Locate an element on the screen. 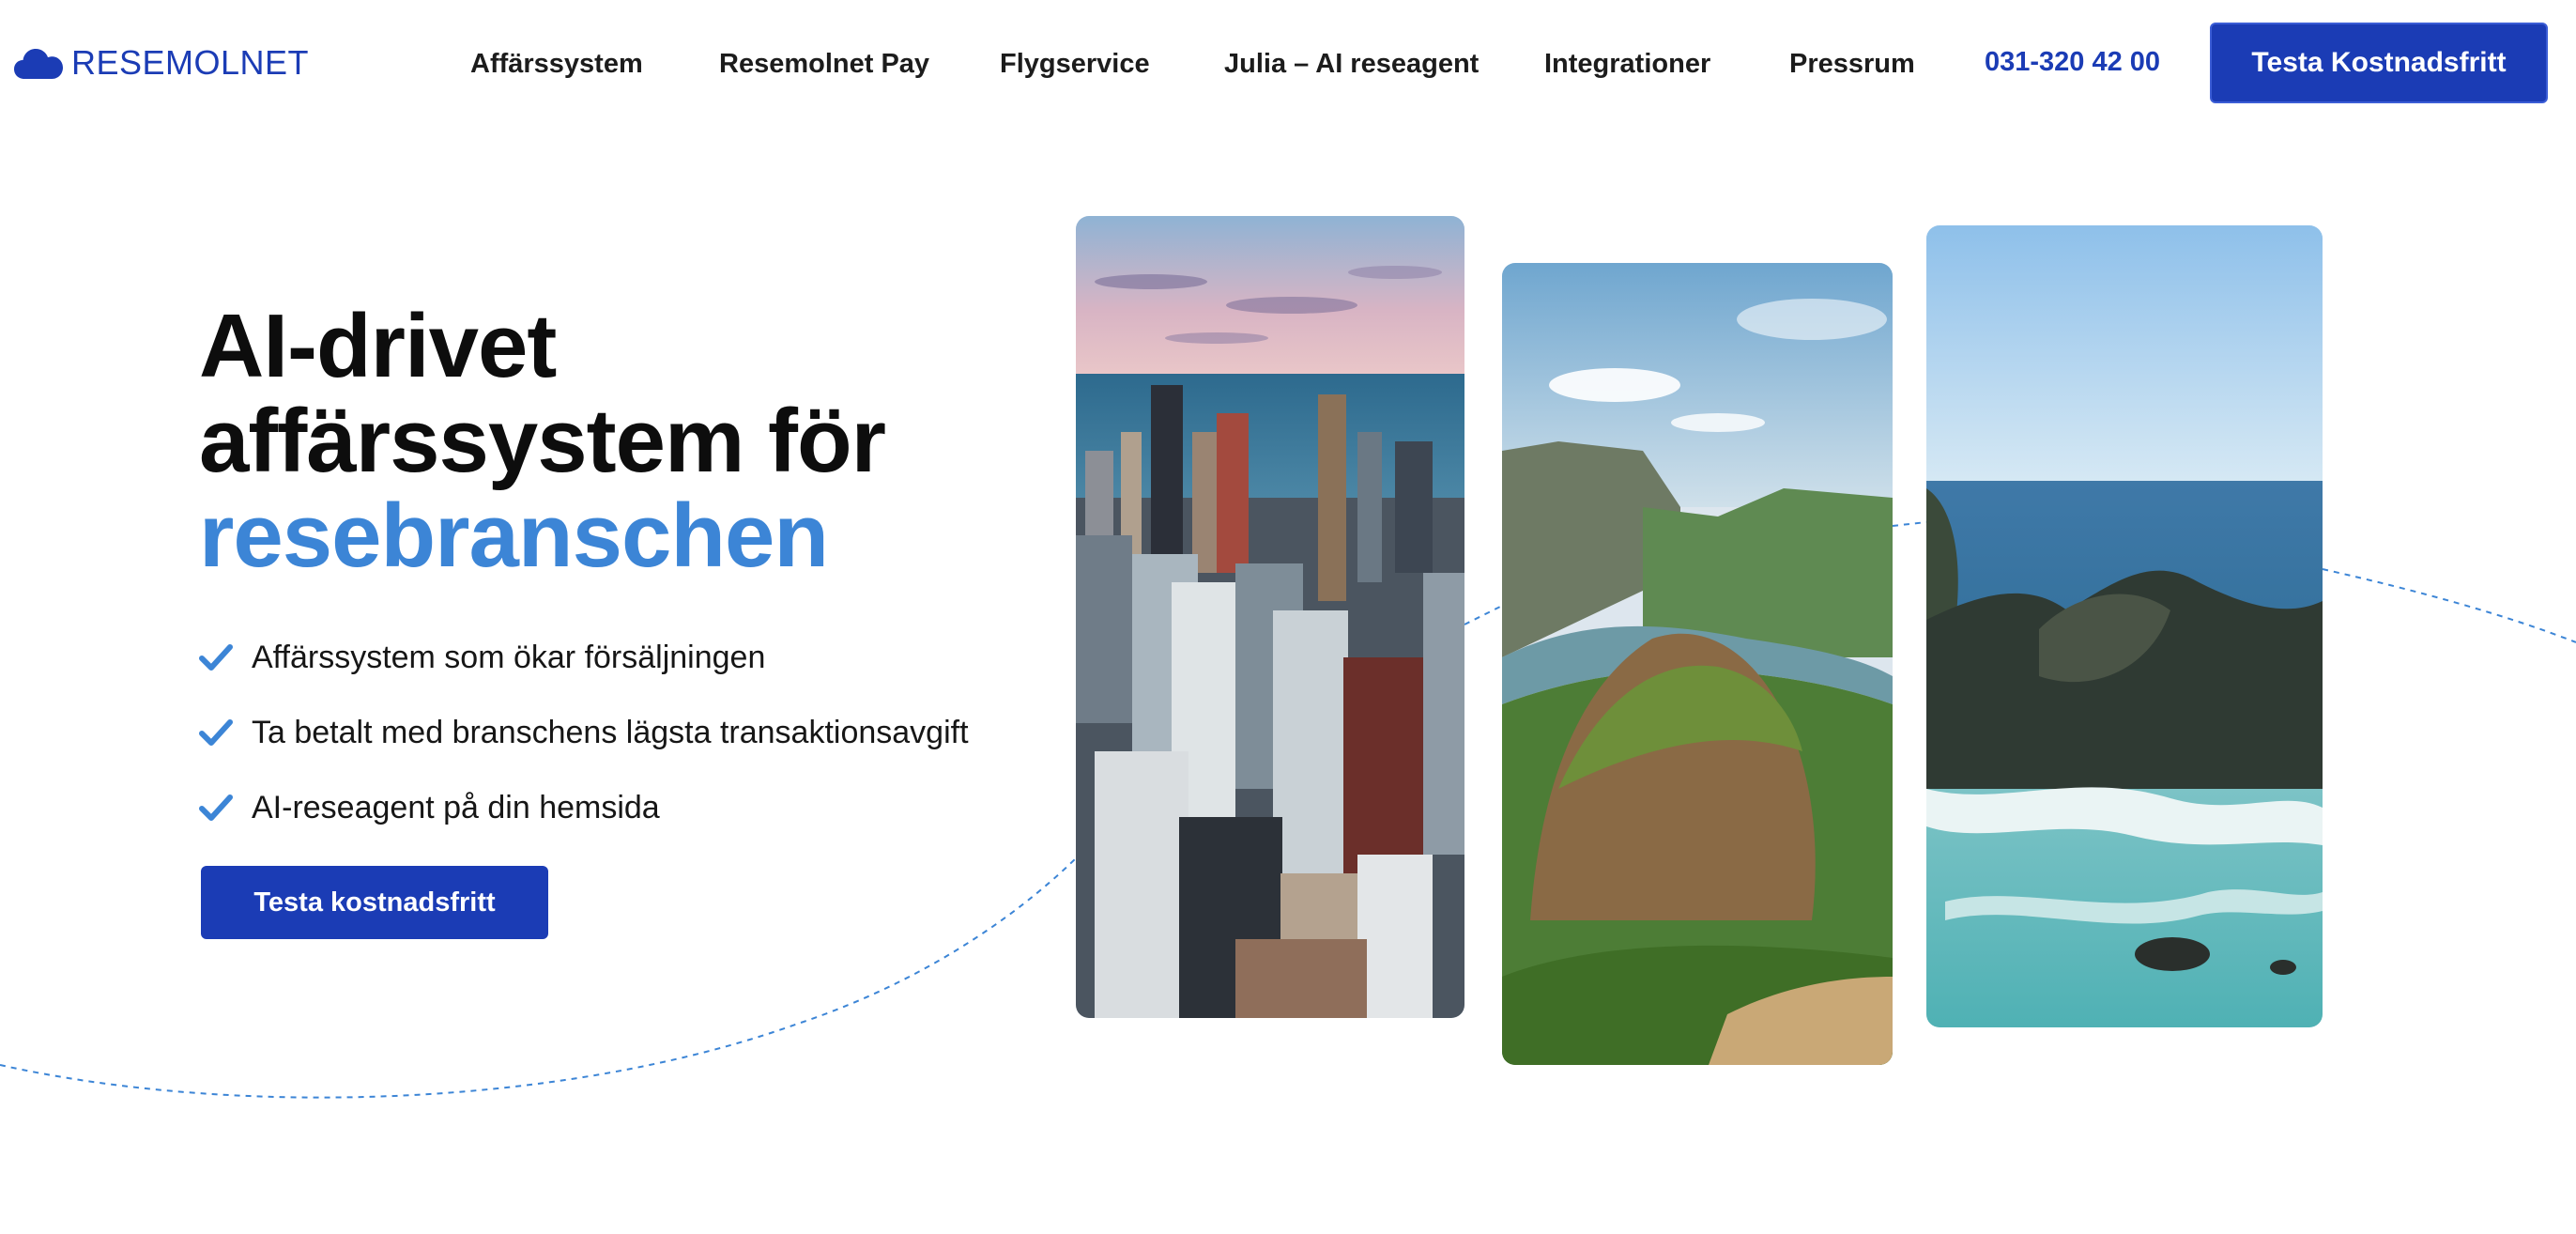 Image resolution: width=2576 pixels, height=1234 pixels. hero-title-line-2: affärssystem för is located at coordinates (543, 441).